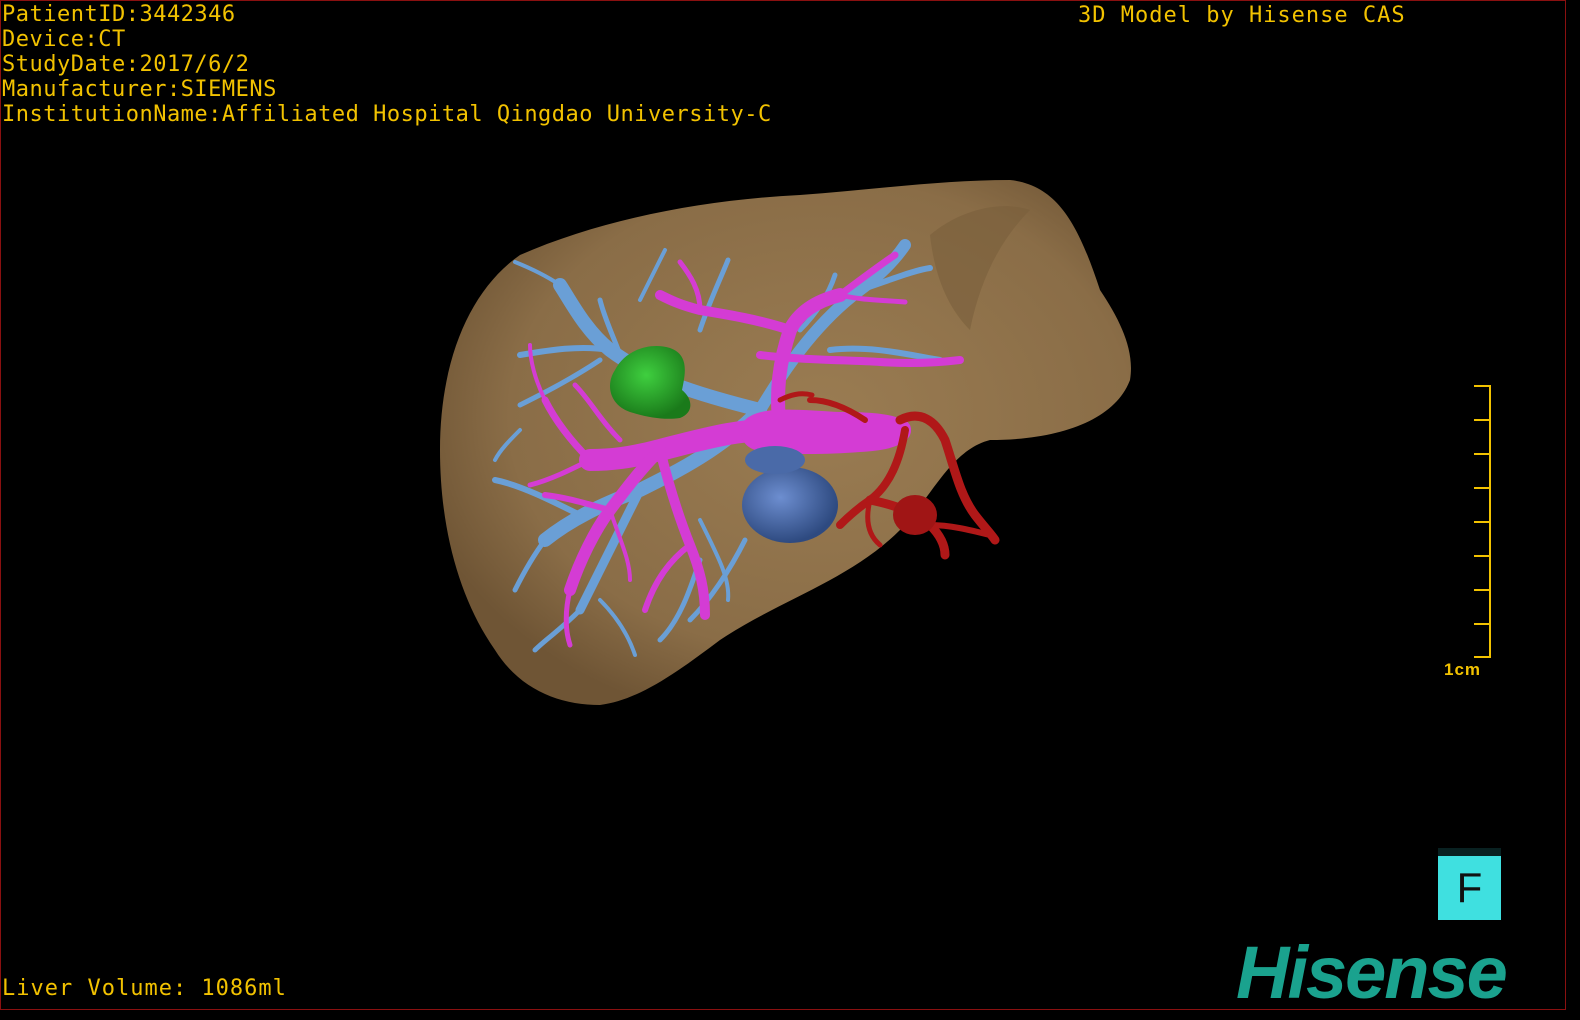 This screenshot has height=1020, width=1580. I want to click on manufacturer: Manufacturer:SIEMENS, so click(139, 89).